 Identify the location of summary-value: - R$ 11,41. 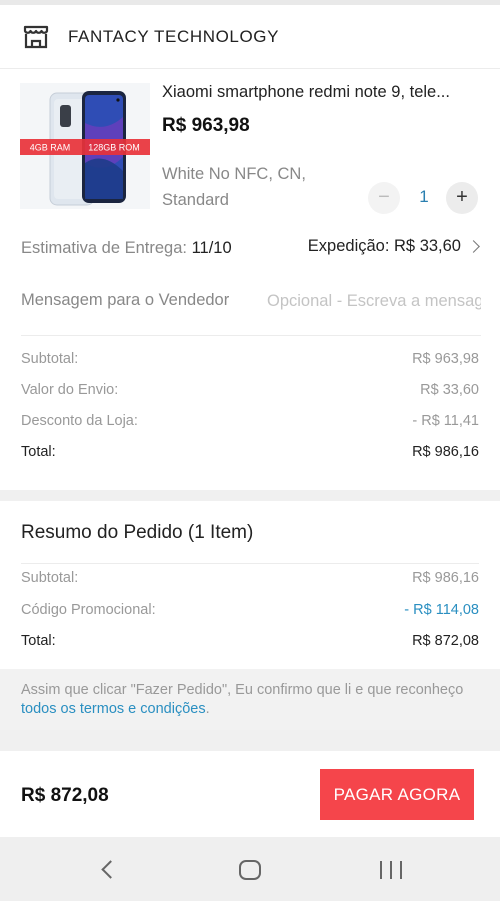
(445, 421).